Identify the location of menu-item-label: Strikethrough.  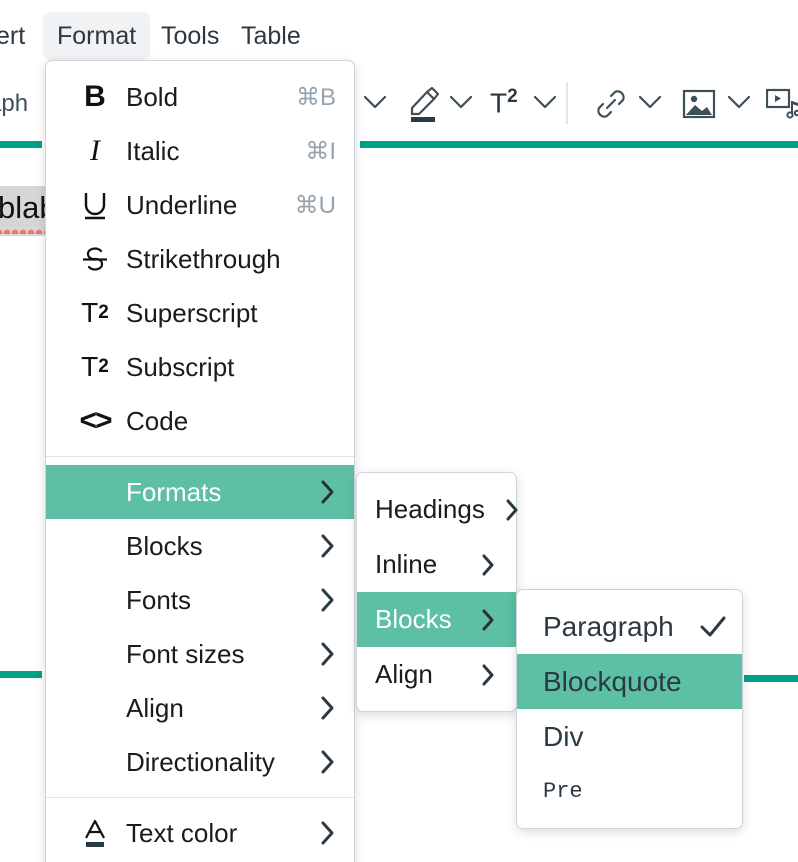
(203, 258).